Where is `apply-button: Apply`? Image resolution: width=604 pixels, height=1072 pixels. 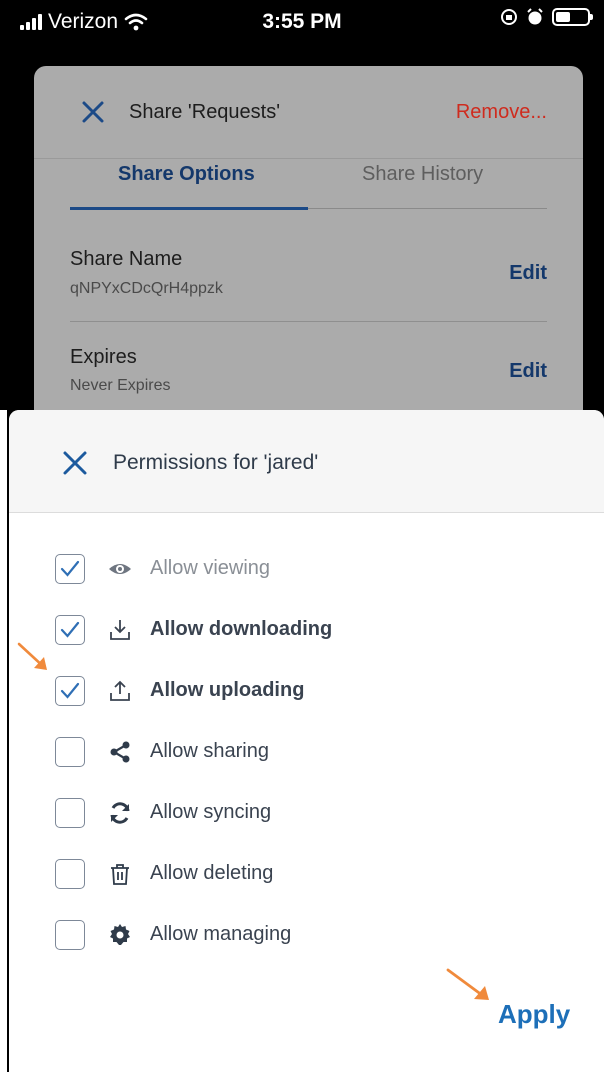
apply-button: Apply is located at coordinates (534, 1014).